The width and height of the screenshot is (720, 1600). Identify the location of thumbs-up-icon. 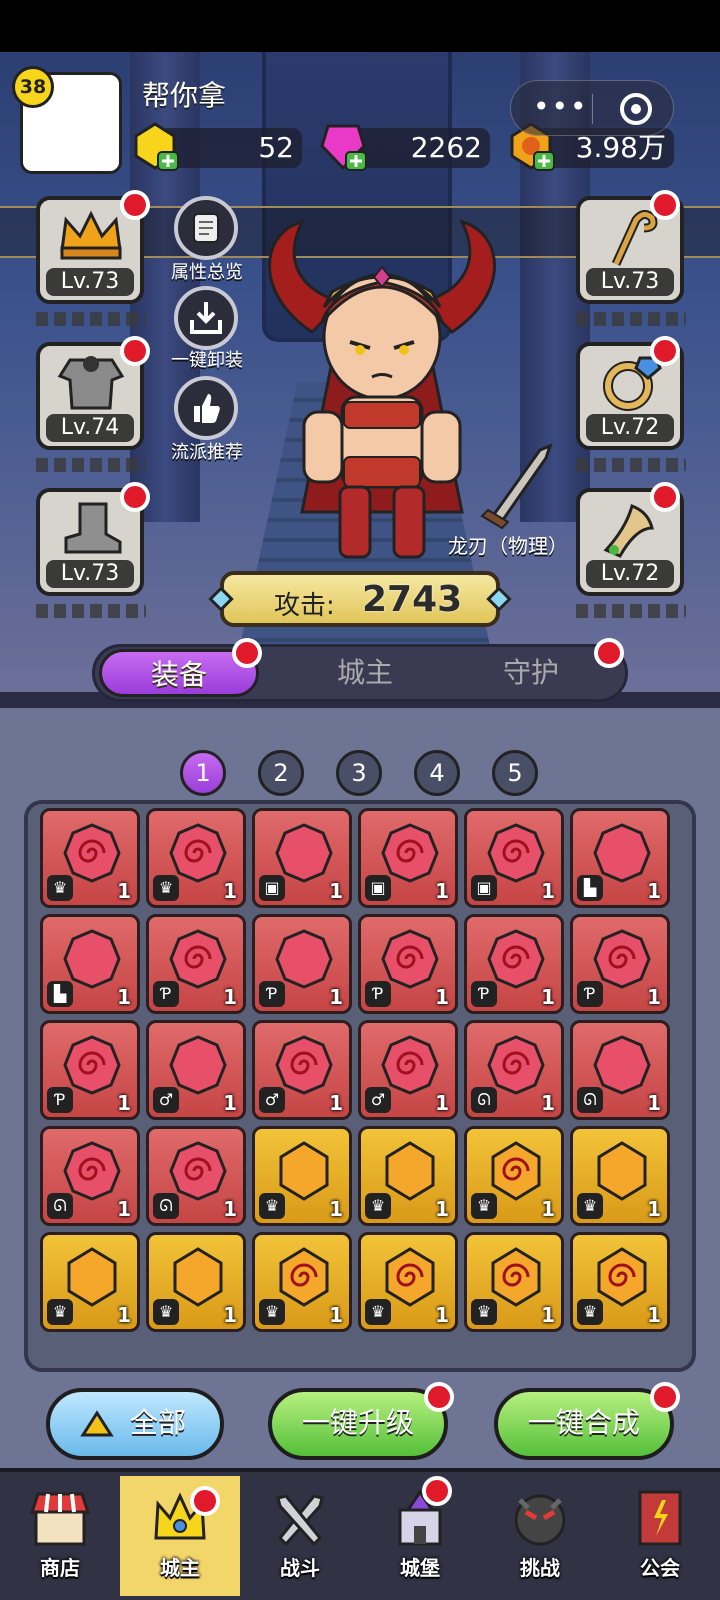
(207, 408).